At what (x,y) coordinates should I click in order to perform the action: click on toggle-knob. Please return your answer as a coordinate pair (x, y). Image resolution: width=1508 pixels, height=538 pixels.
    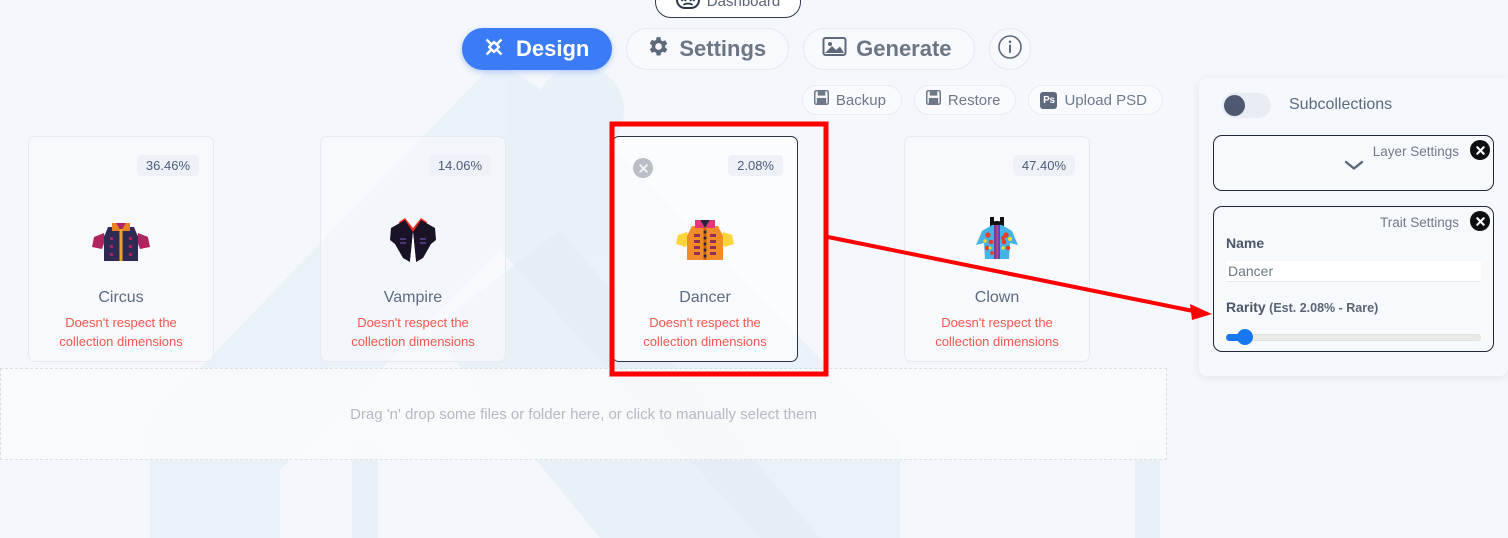
    Looking at the image, I should click on (1234, 105).